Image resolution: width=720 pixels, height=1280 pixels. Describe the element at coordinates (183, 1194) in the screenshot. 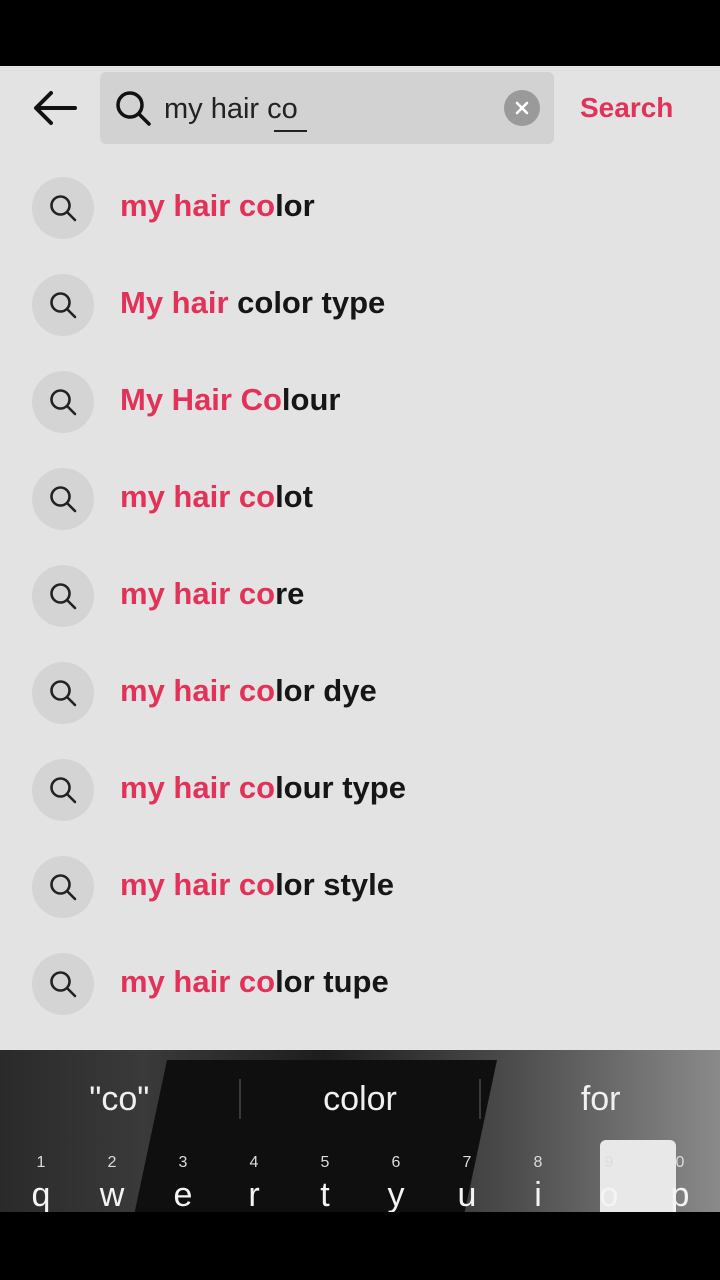

I see `key-letter: e` at that location.